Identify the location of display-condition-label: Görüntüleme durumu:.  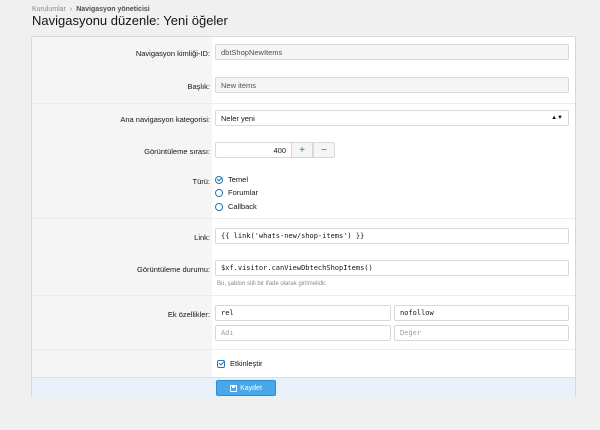
(173, 269).